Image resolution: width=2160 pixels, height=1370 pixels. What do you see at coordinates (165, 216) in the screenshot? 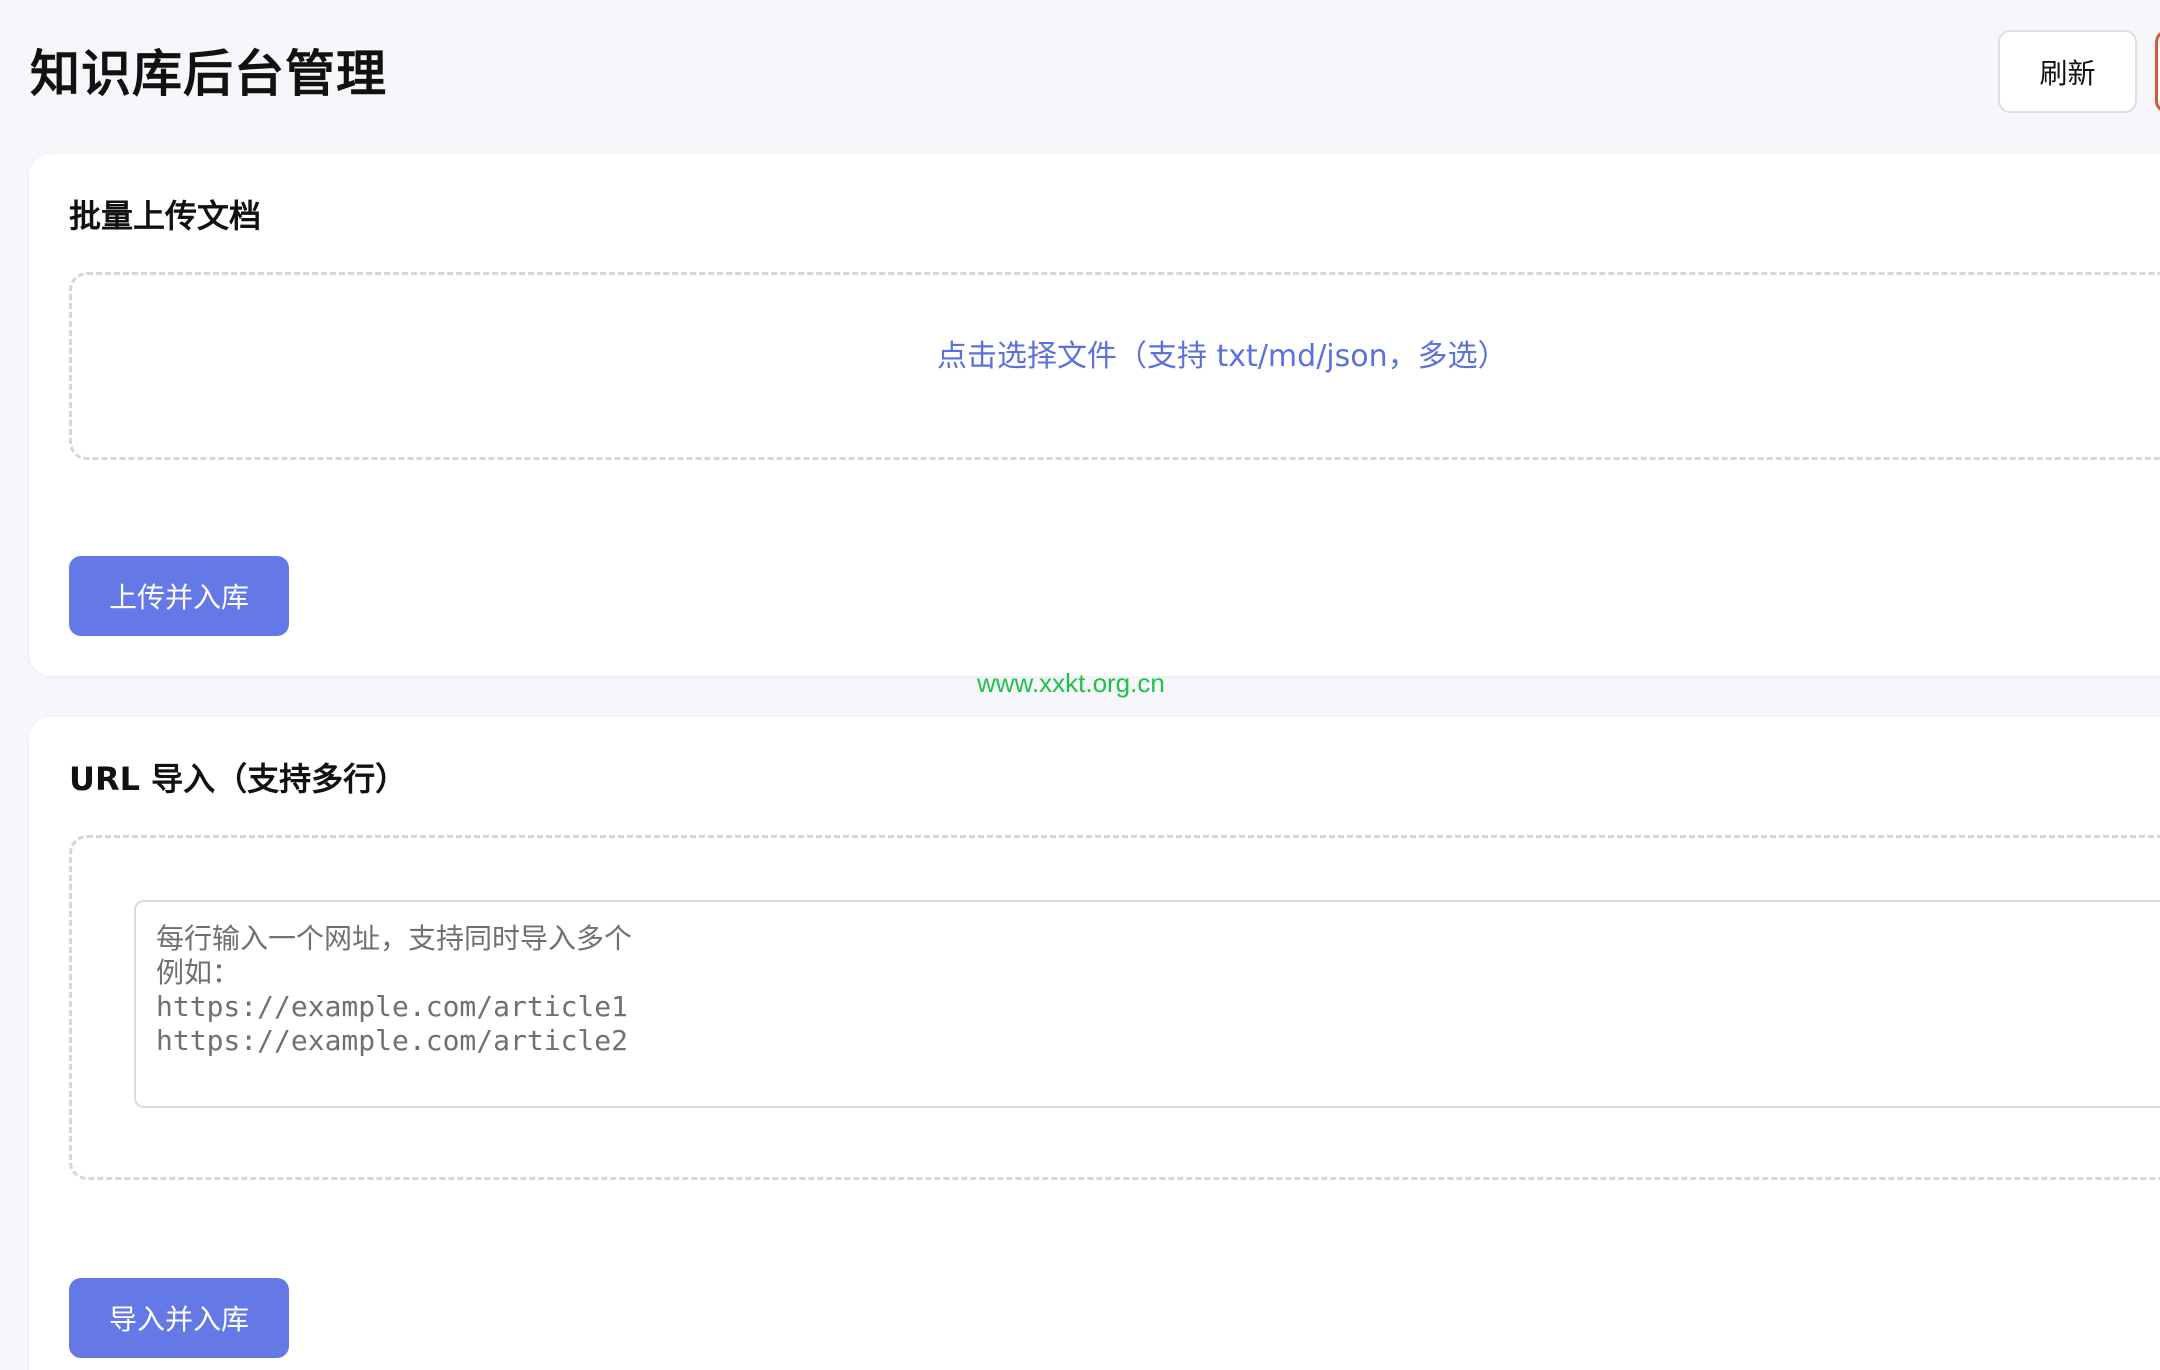
I see `upload-card-title: 批量上传文档` at bounding box center [165, 216].